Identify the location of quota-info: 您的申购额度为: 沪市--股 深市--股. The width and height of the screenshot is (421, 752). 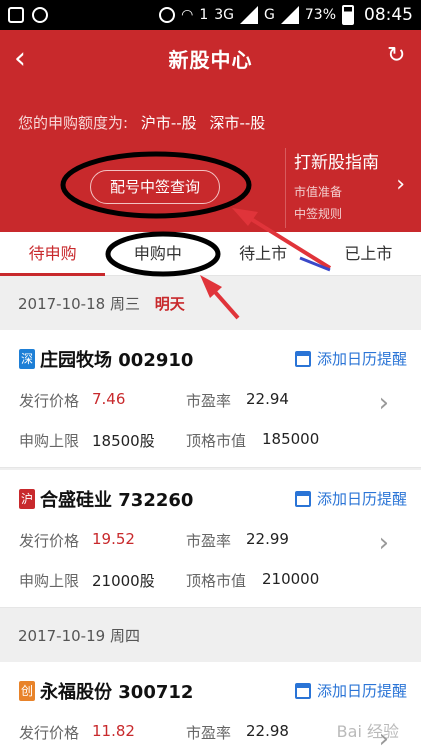
(141, 122).